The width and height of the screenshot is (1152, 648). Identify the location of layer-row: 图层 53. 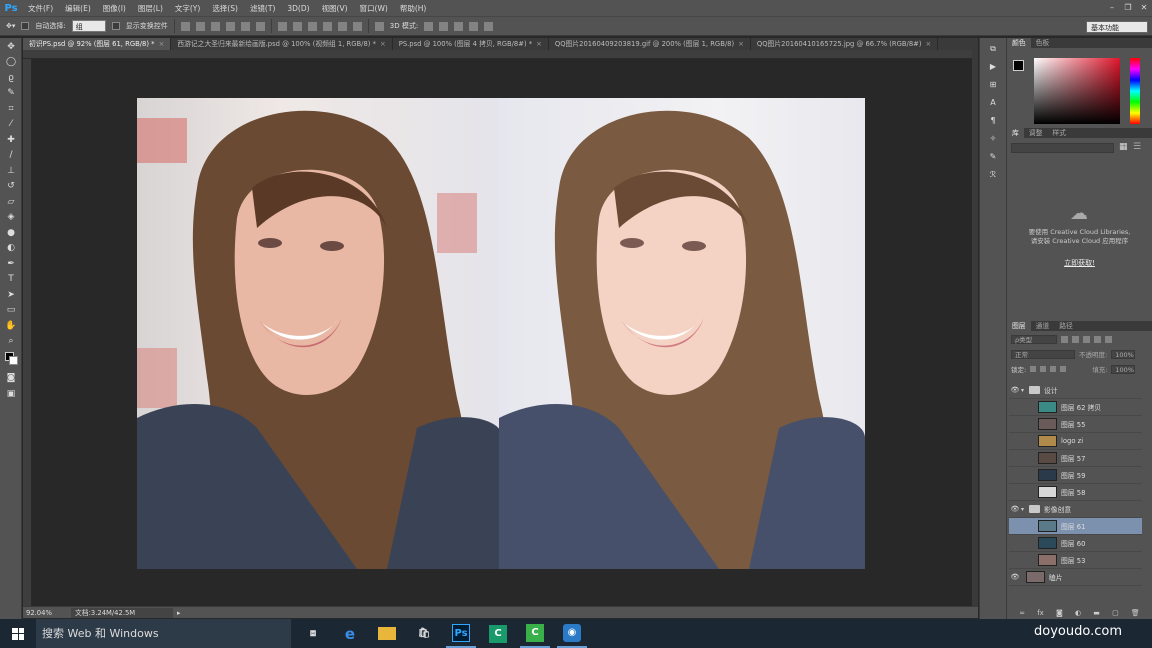
(1075, 560).